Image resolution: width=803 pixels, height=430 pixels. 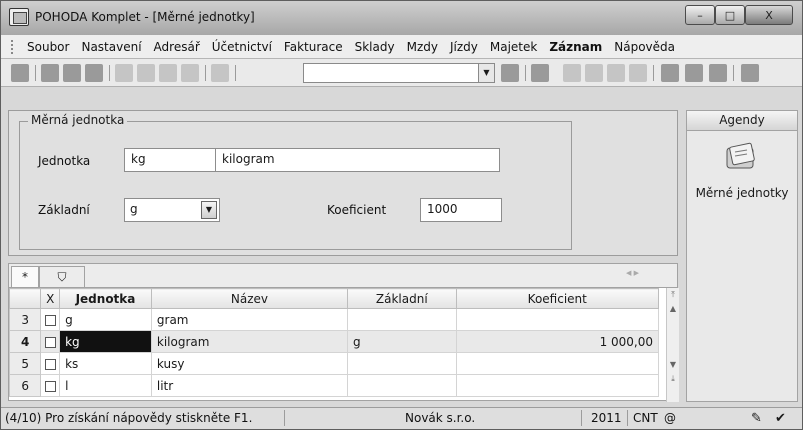 I want to click on copy-icon, so click(x=220, y=73).